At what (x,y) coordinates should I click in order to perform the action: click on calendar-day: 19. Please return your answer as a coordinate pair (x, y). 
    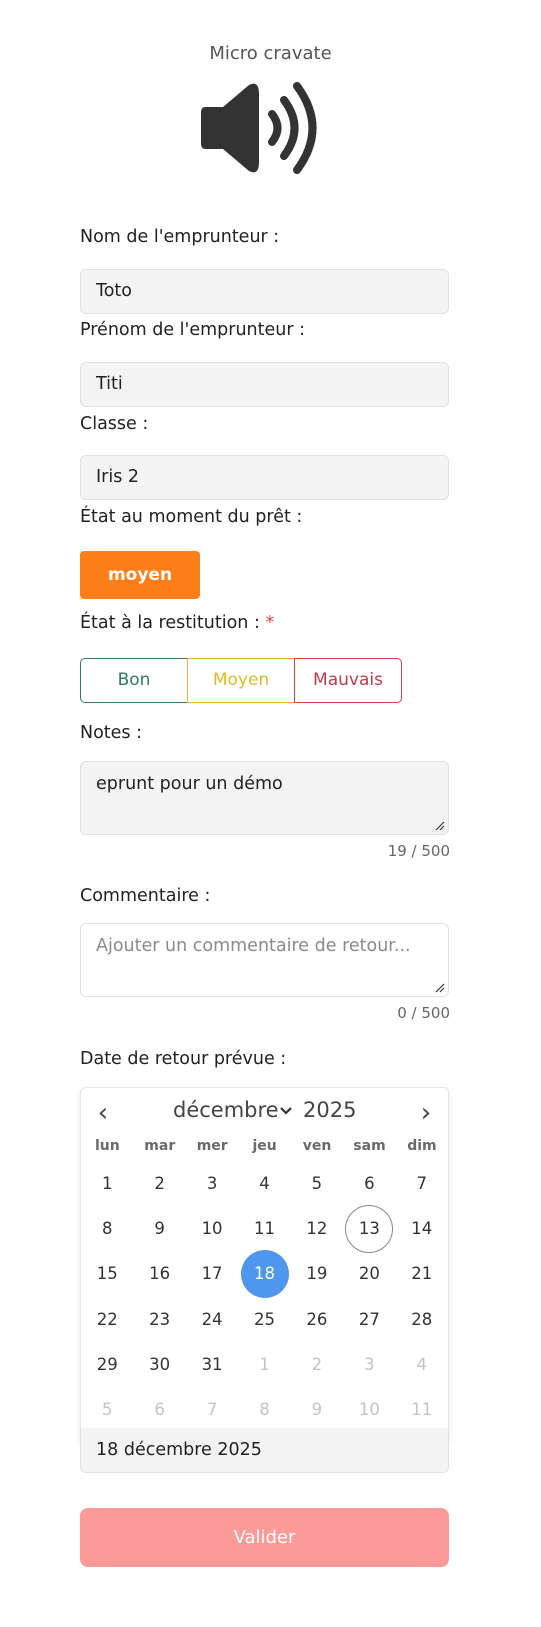
    Looking at the image, I should click on (317, 1274).